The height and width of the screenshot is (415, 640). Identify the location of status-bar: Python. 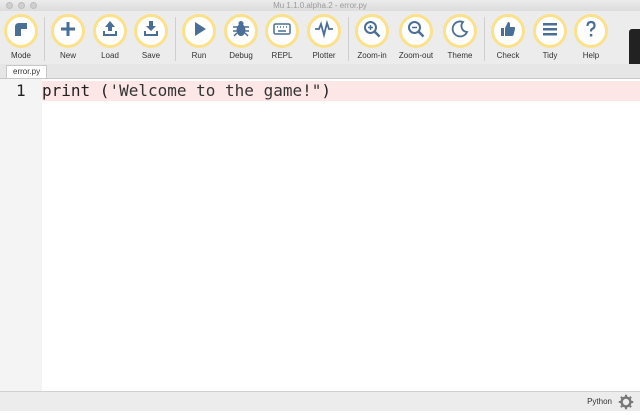
(320, 401).